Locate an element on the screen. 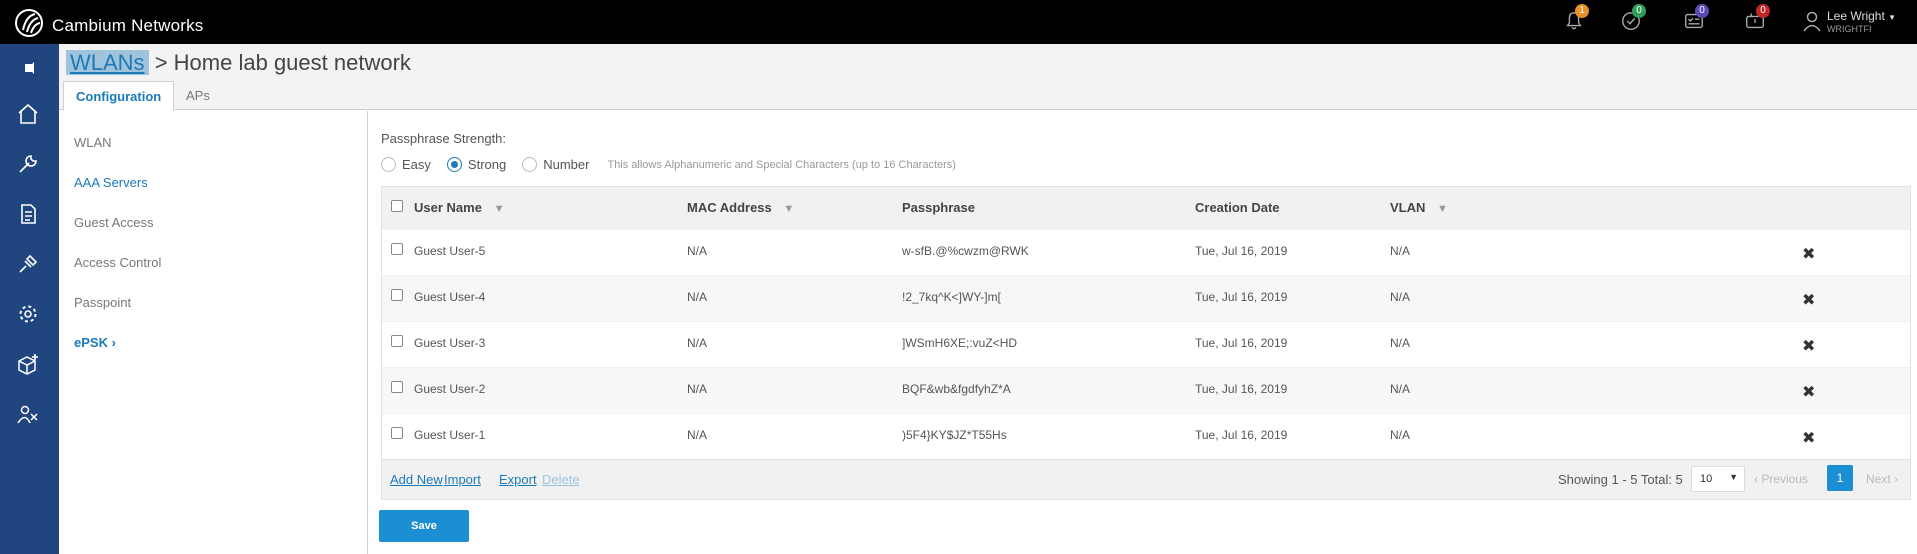 This screenshot has width=1917, height=554. import-link: Import is located at coordinates (462, 479).